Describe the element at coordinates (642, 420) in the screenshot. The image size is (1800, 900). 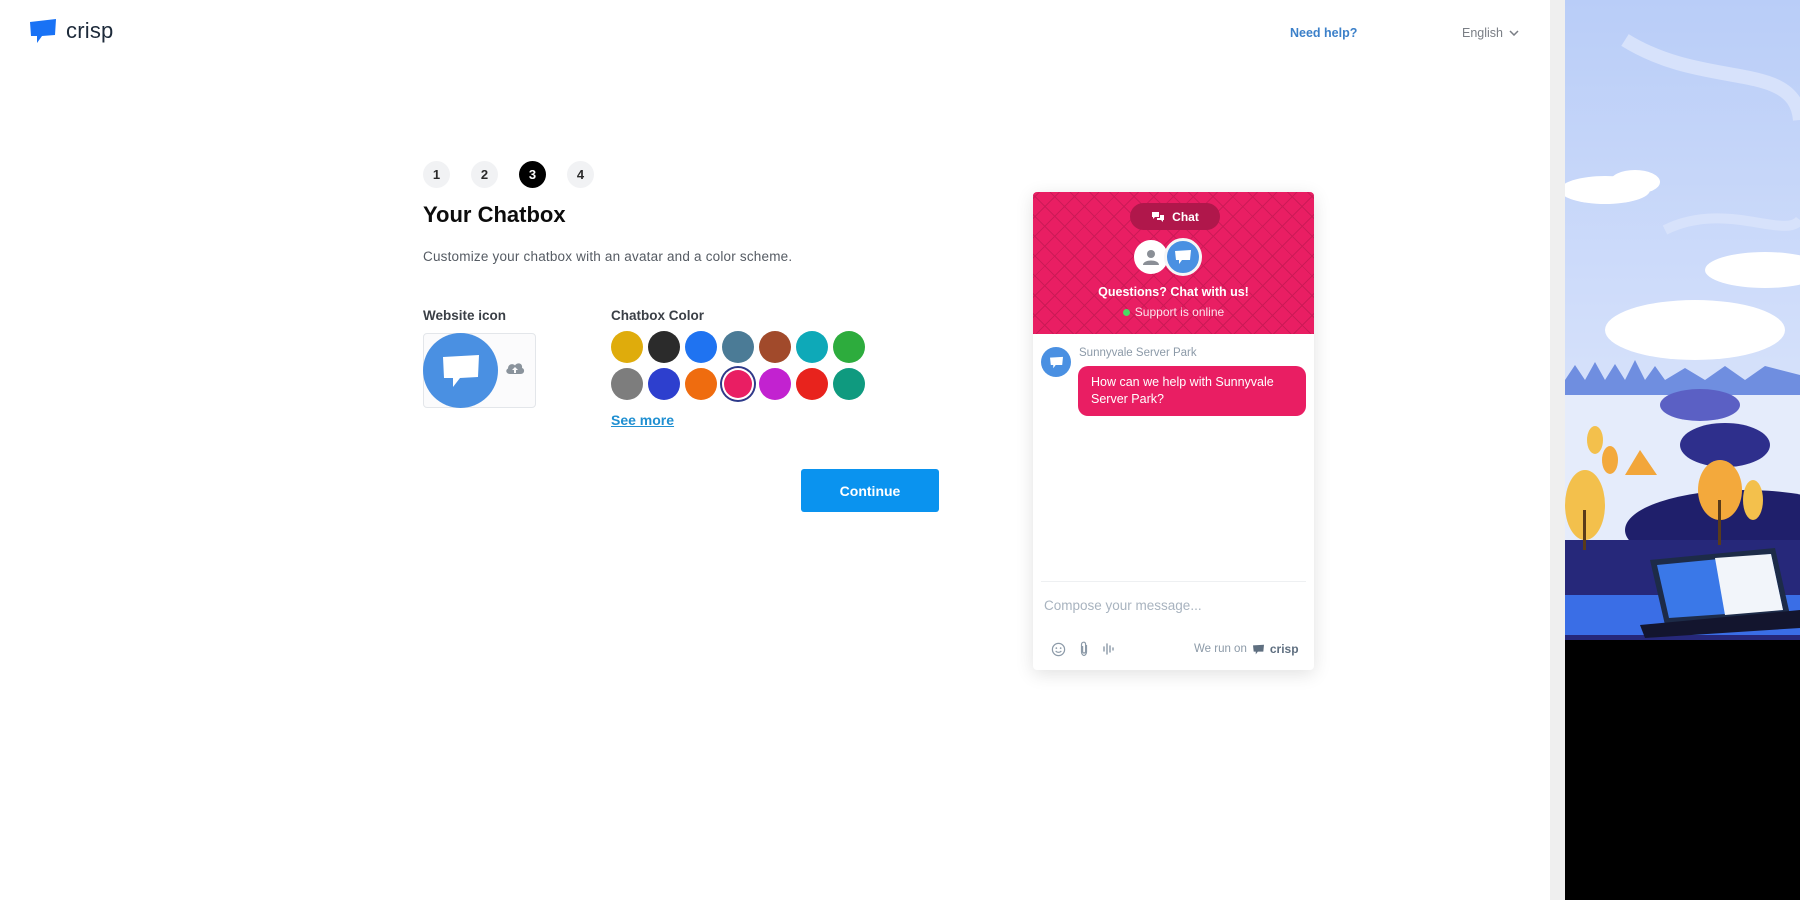
I see `see-more-colors-link: See more` at that location.